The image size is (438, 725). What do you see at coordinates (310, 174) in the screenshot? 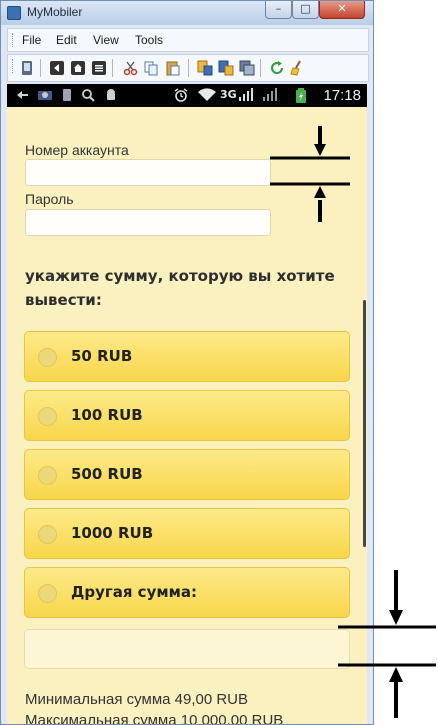
I see `arrow-annotation-top` at bounding box center [310, 174].